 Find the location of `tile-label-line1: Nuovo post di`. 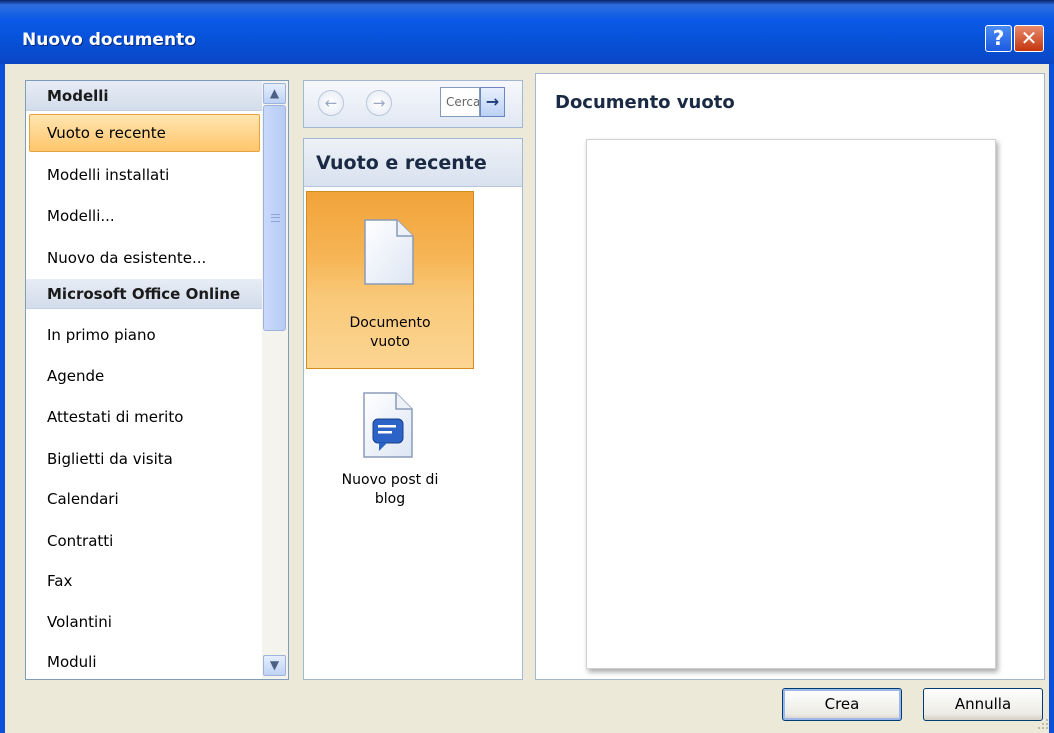

tile-label-line1: Nuovo post di is located at coordinates (390, 480).